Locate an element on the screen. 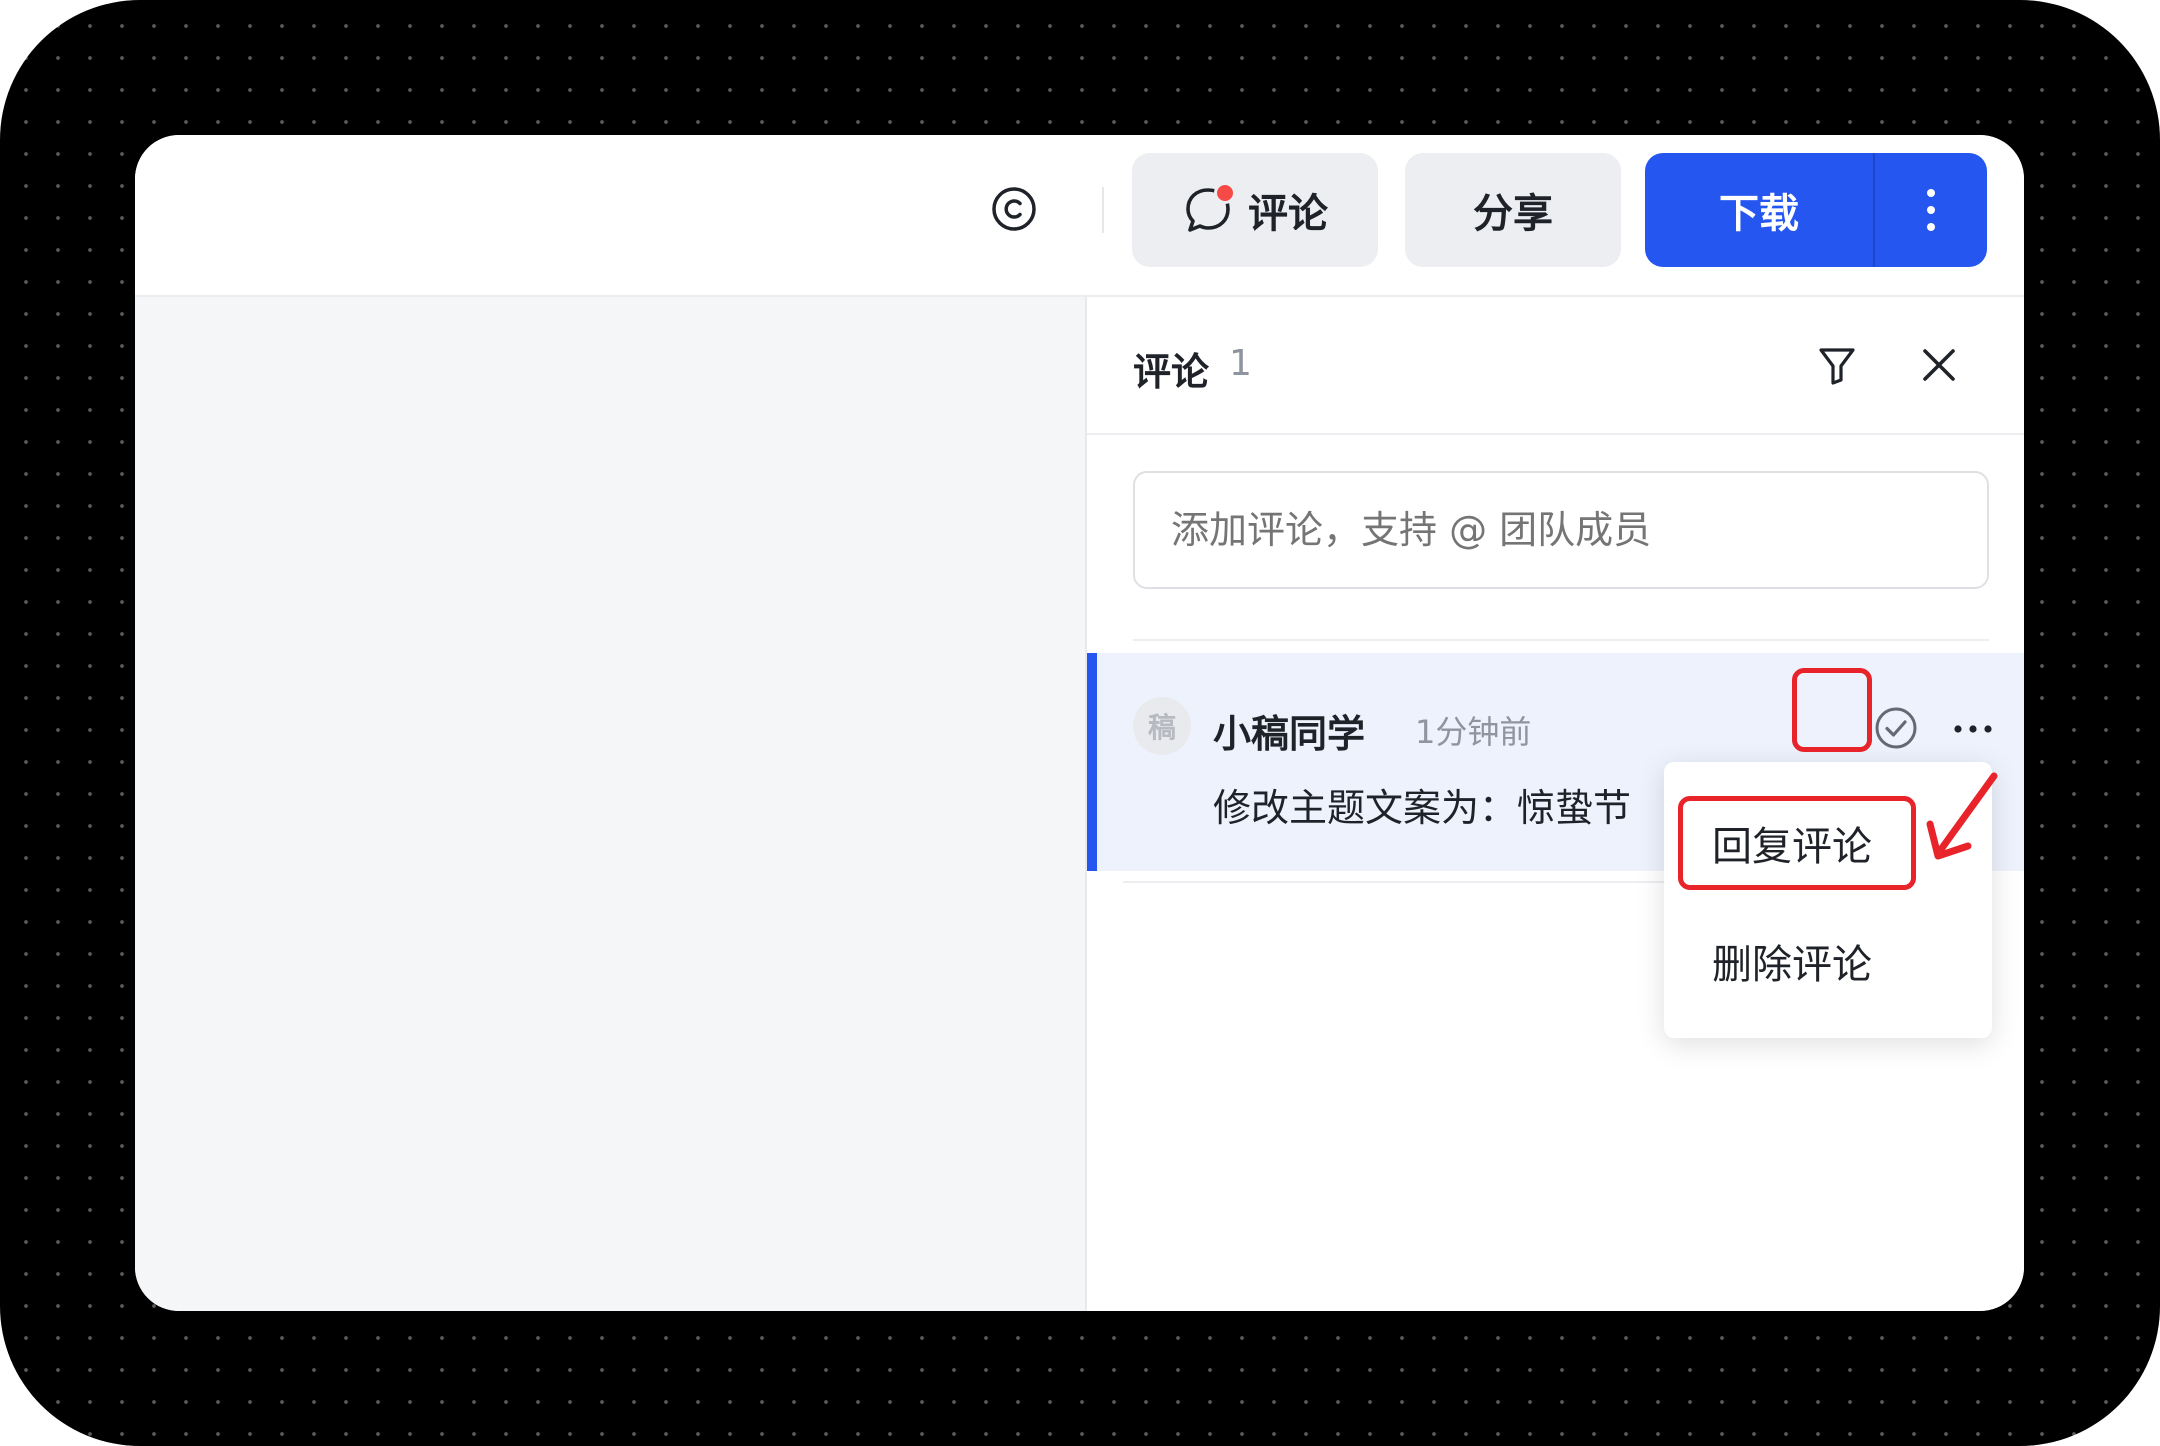 The height and width of the screenshot is (1446, 2160). comment-panel-header: 评论 1 is located at coordinates (1555, 366).